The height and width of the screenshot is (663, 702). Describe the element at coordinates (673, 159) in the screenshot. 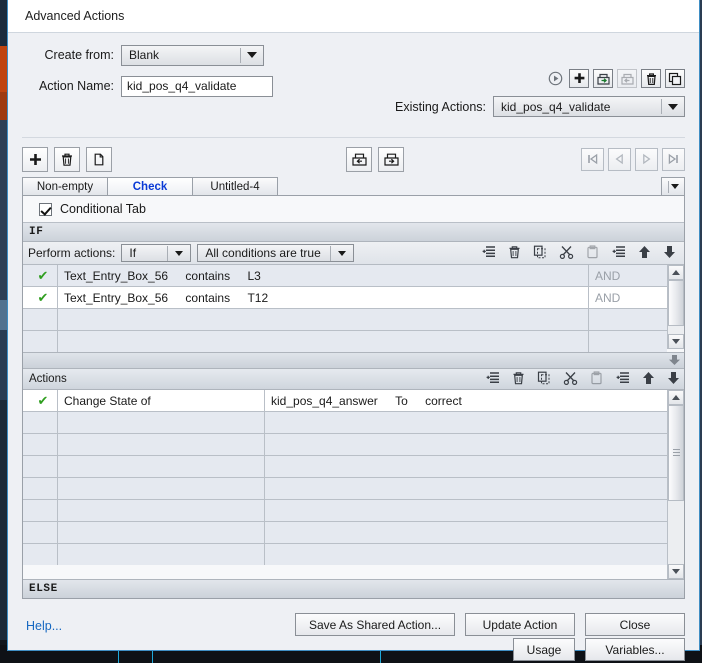

I see `nav-last-icon` at that location.